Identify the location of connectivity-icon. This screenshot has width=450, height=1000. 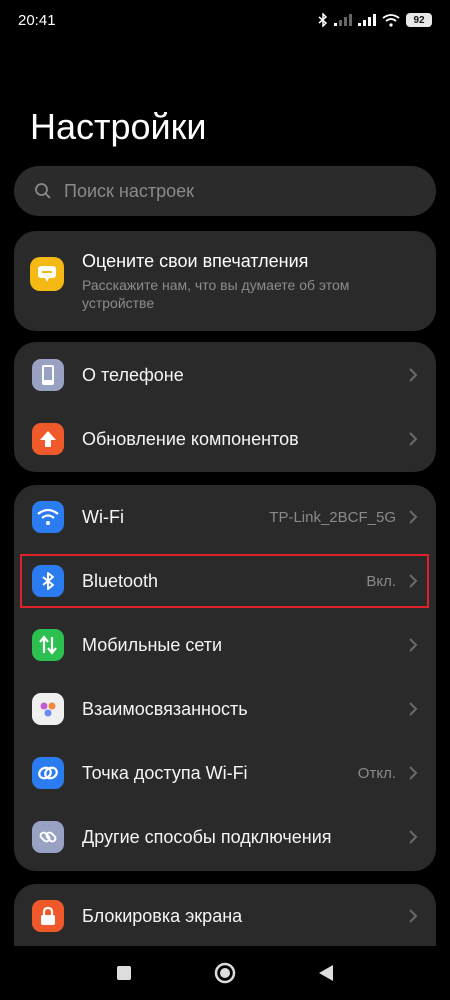
(48, 709).